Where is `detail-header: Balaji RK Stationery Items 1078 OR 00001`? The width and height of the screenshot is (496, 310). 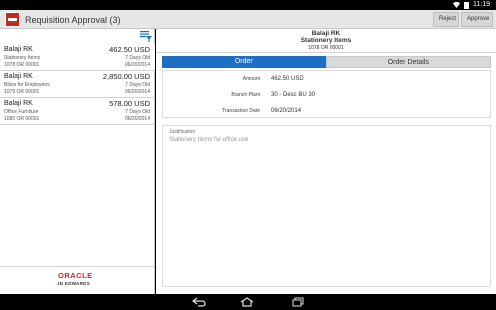
detail-header: Balaji RK Stationery Items 1078 OR 00001 is located at coordinates (326, 41).